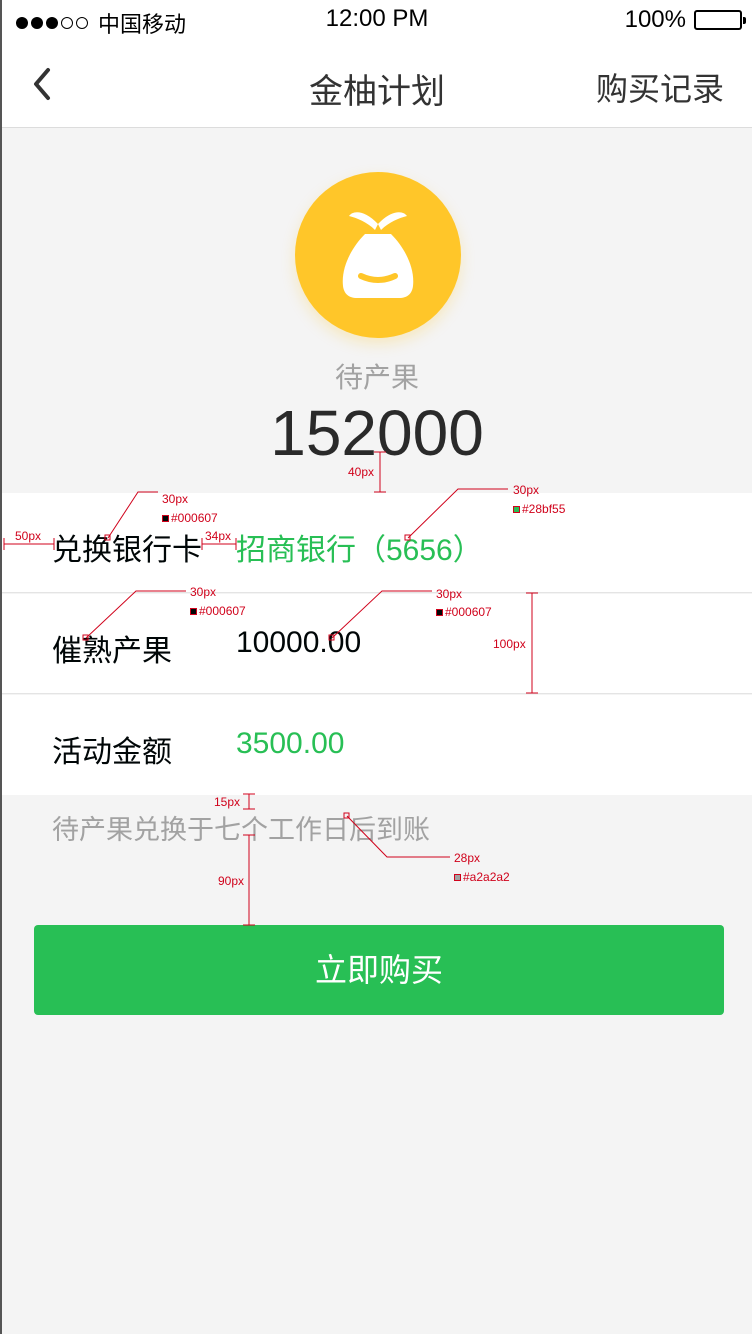 The width and height of the screenshot is (752, 1334). I want to click on ripen-fruit-value: 10000.00, so click(299, 642).